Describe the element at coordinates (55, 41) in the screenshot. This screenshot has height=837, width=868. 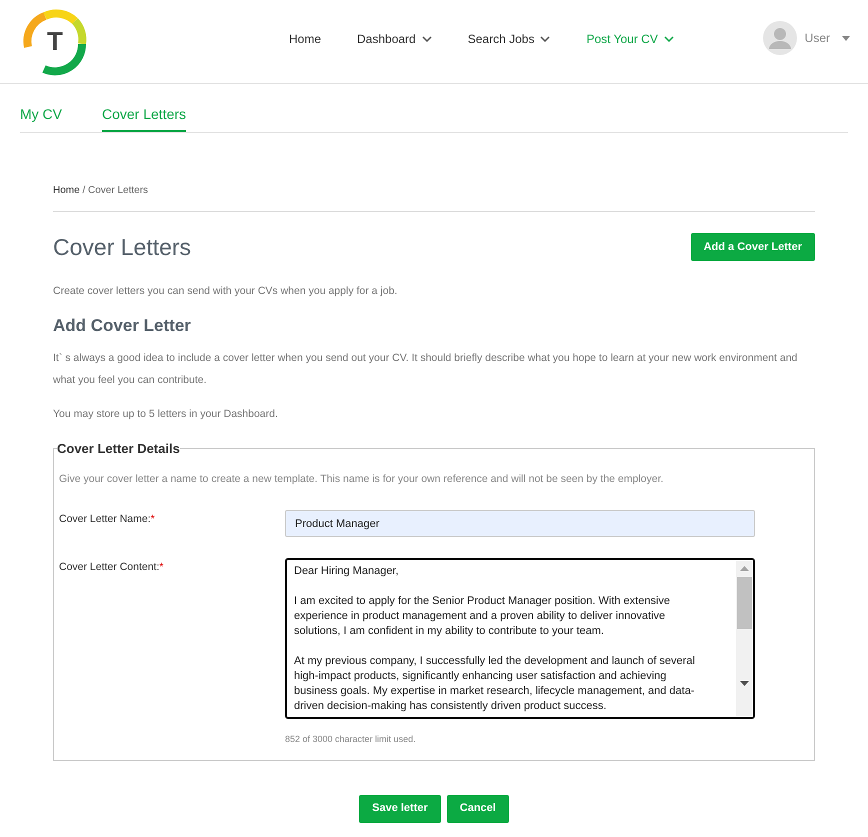
I see `logo: T` at that location.